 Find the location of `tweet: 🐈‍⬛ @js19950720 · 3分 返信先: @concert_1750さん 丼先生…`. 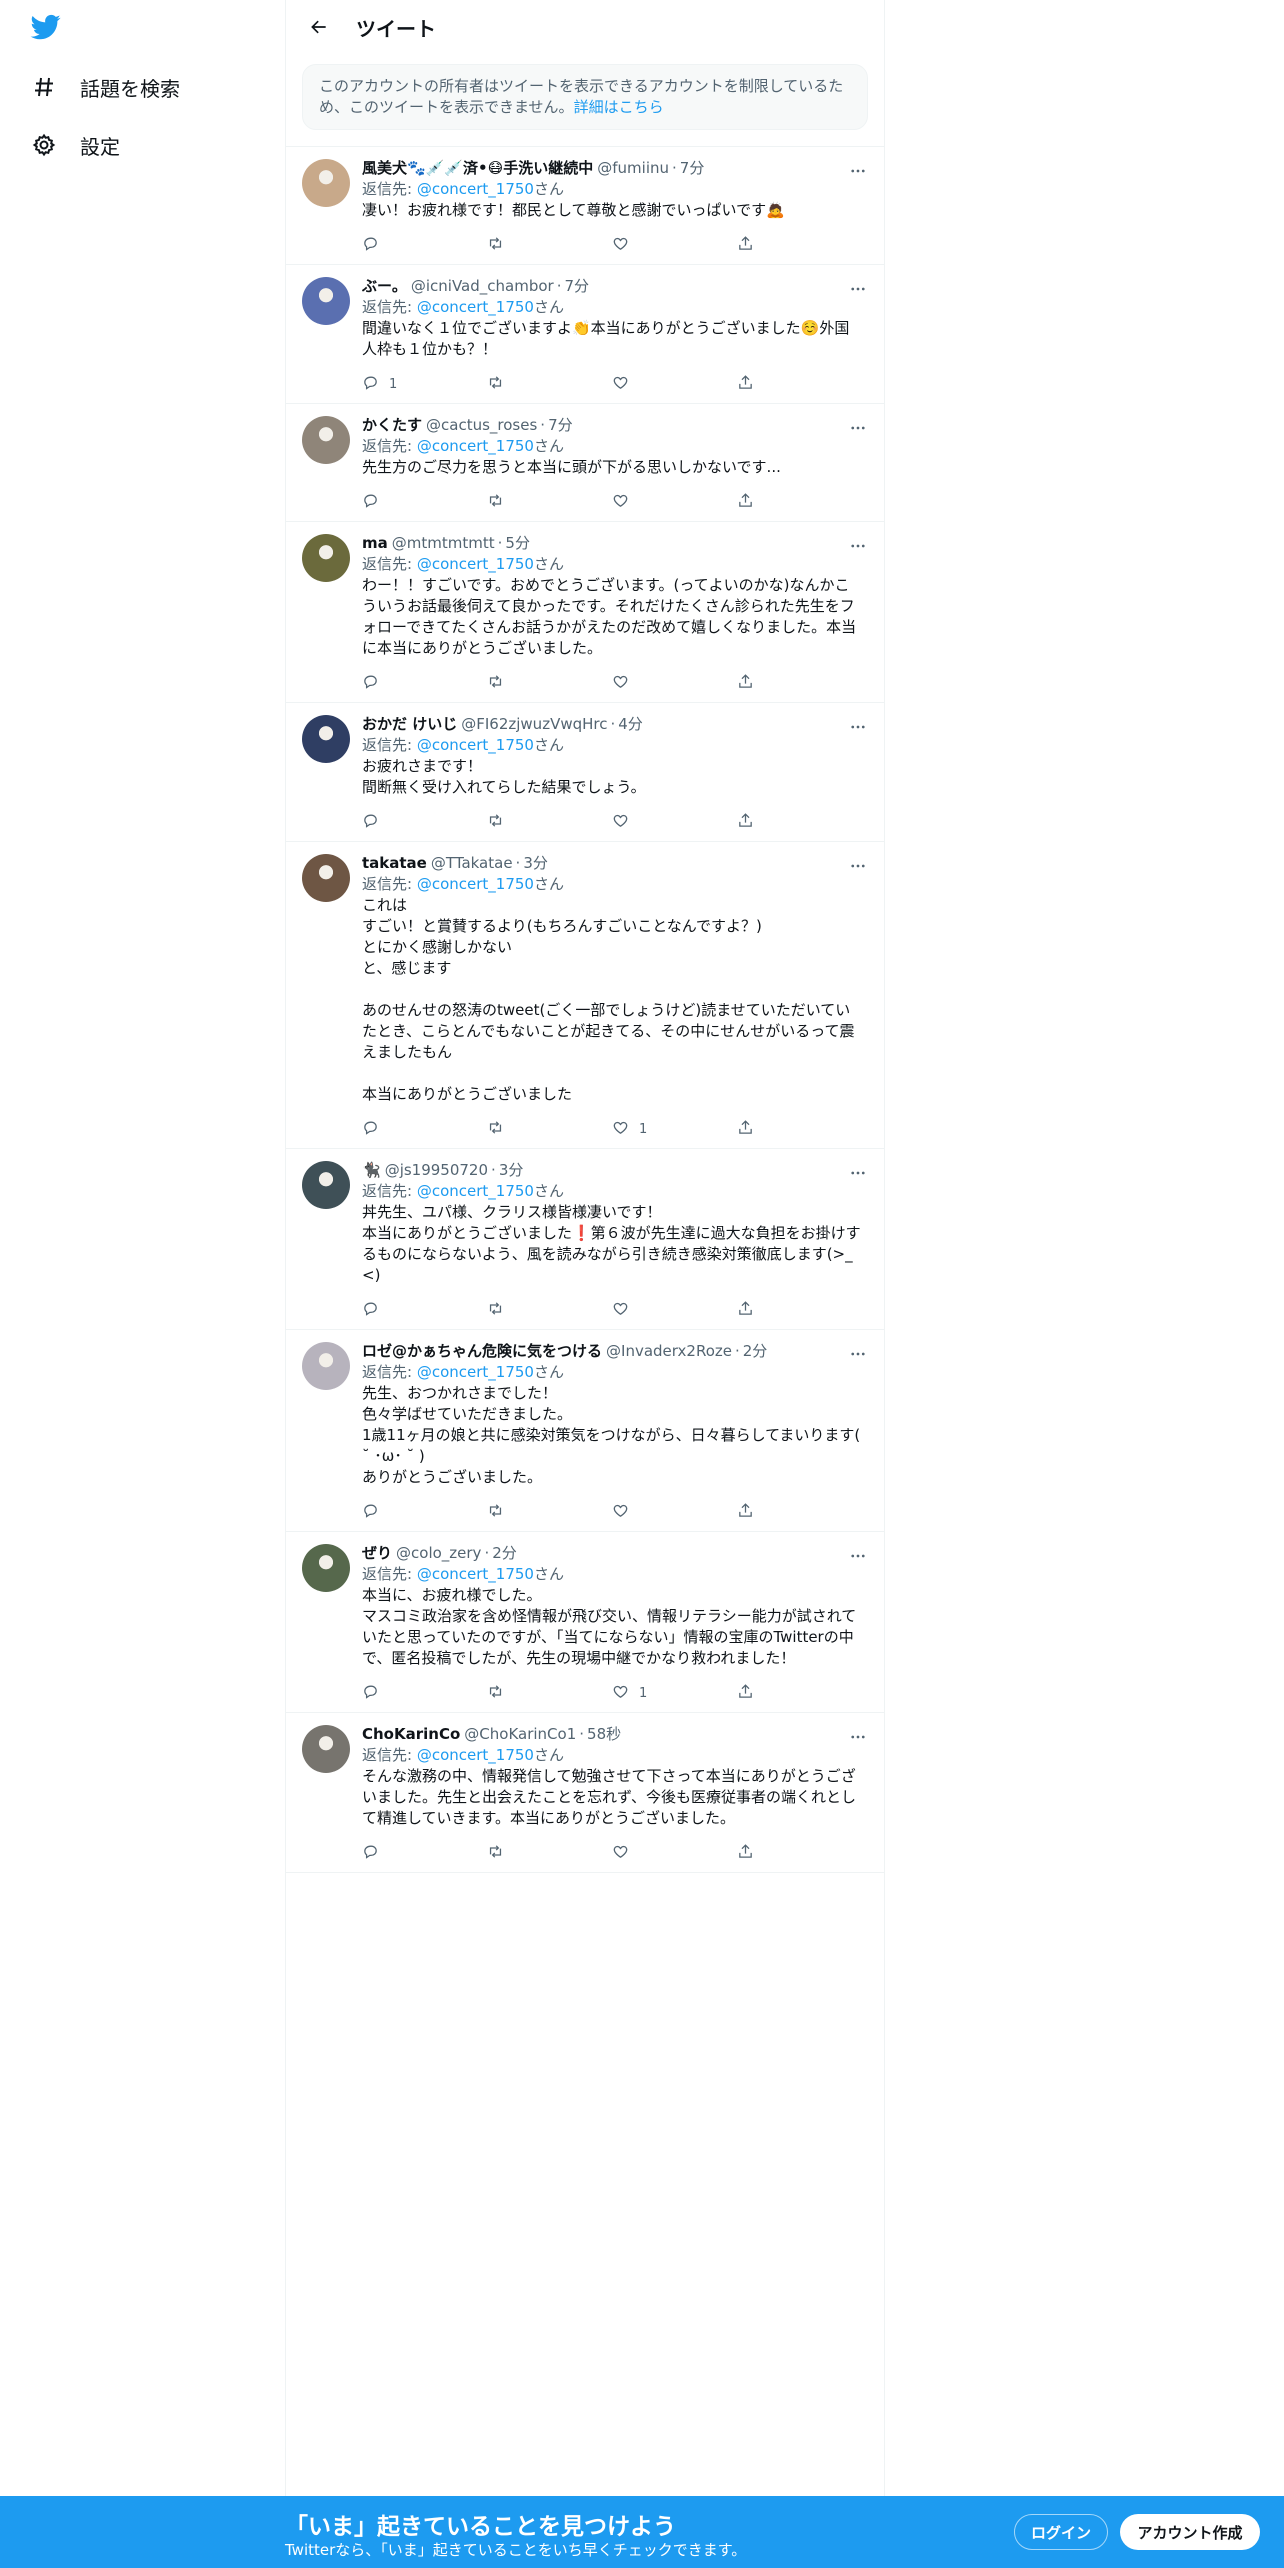

tweet: 🐈‍⬛ @js19950720 · 3分 返信先: @concert_1750さん 丼先生… is located at coordinates (585, 1239).